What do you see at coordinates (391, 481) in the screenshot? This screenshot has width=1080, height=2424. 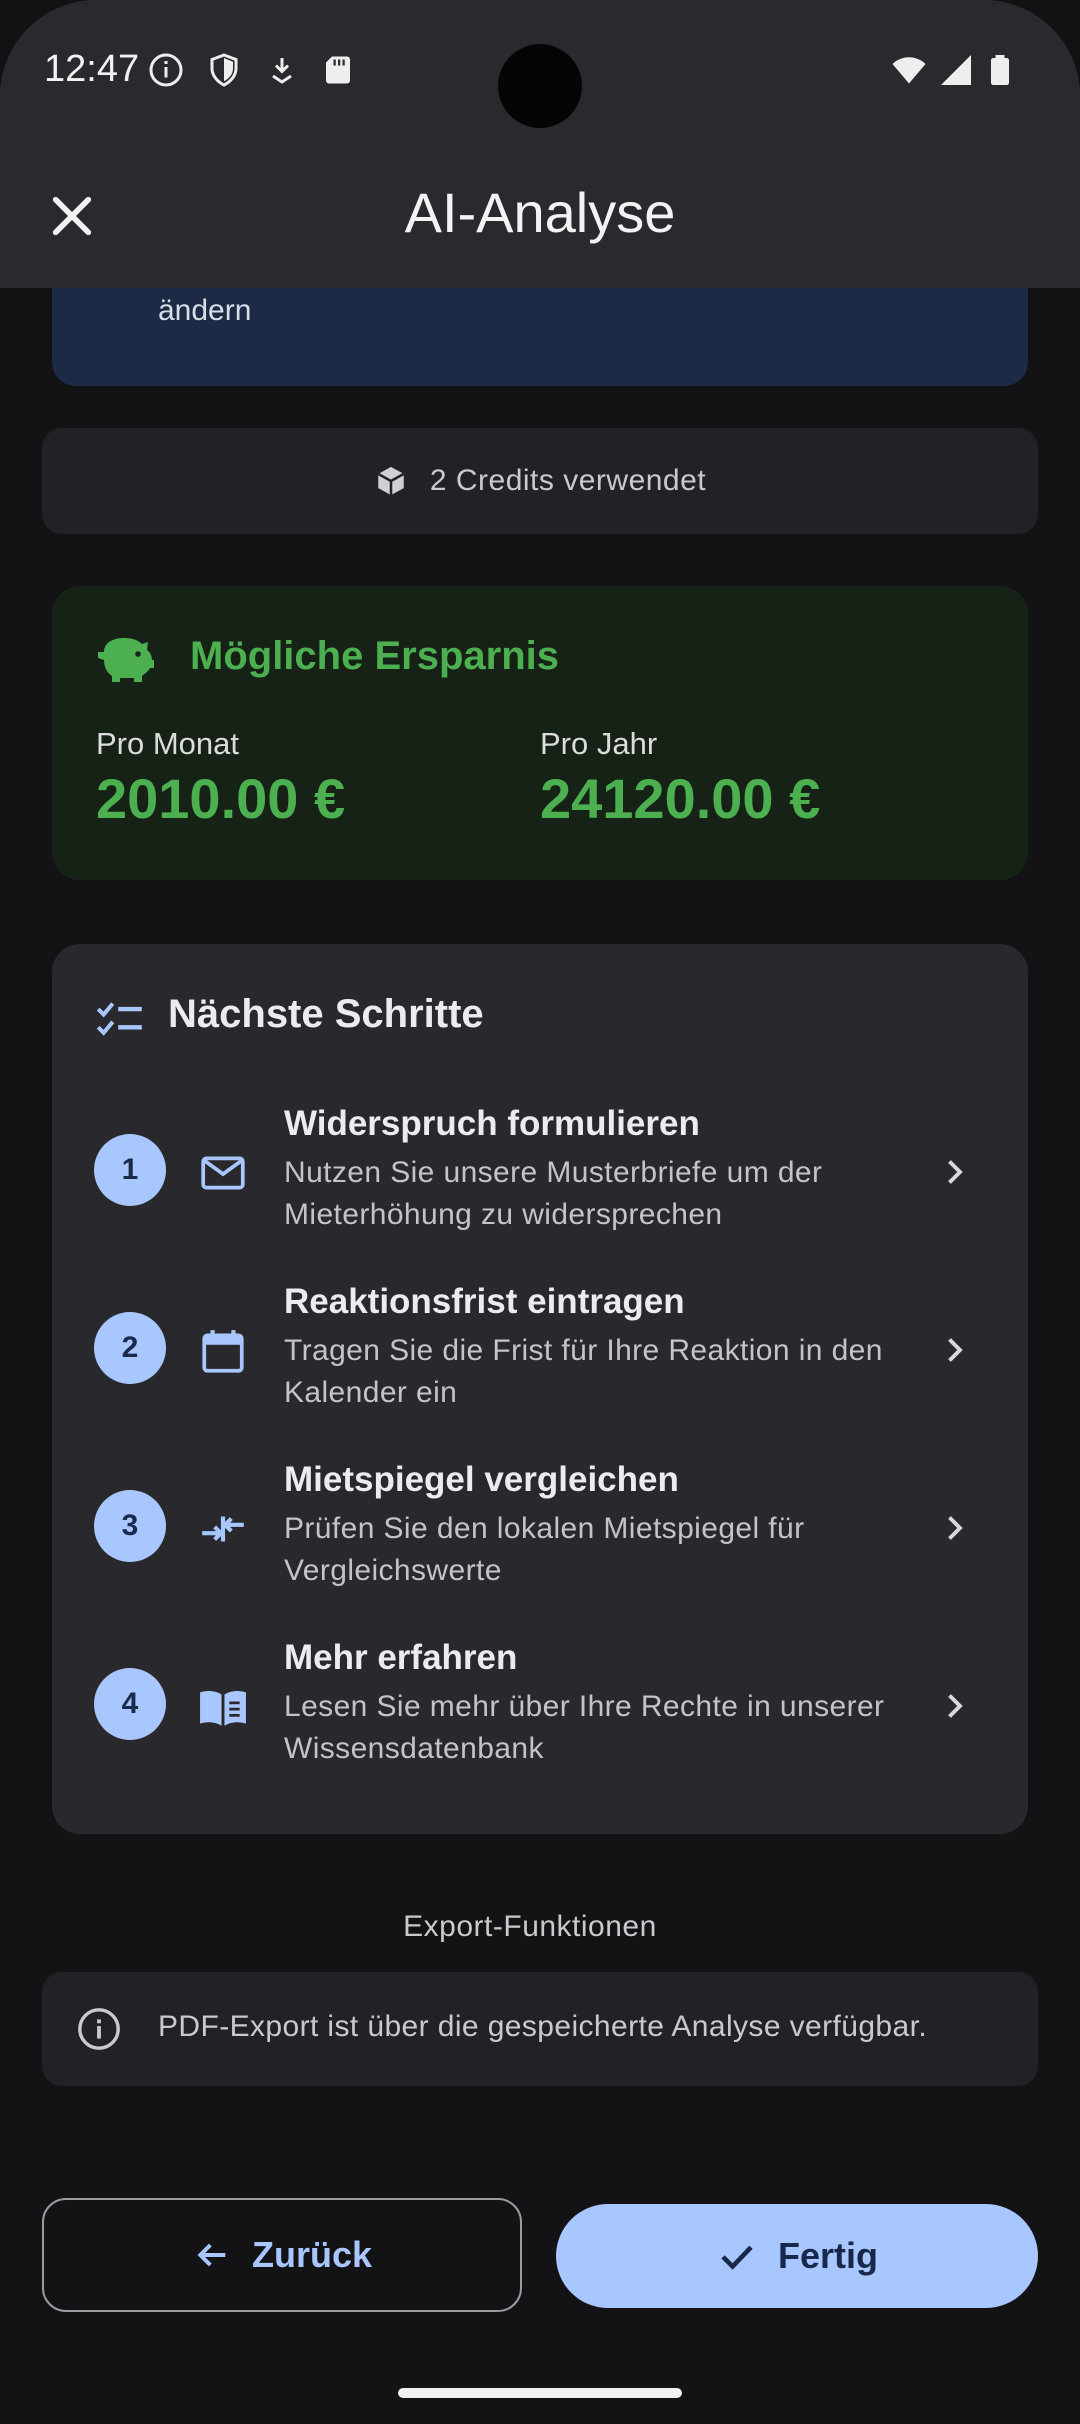 I see `token-icon` at bounding box center [391, 481].